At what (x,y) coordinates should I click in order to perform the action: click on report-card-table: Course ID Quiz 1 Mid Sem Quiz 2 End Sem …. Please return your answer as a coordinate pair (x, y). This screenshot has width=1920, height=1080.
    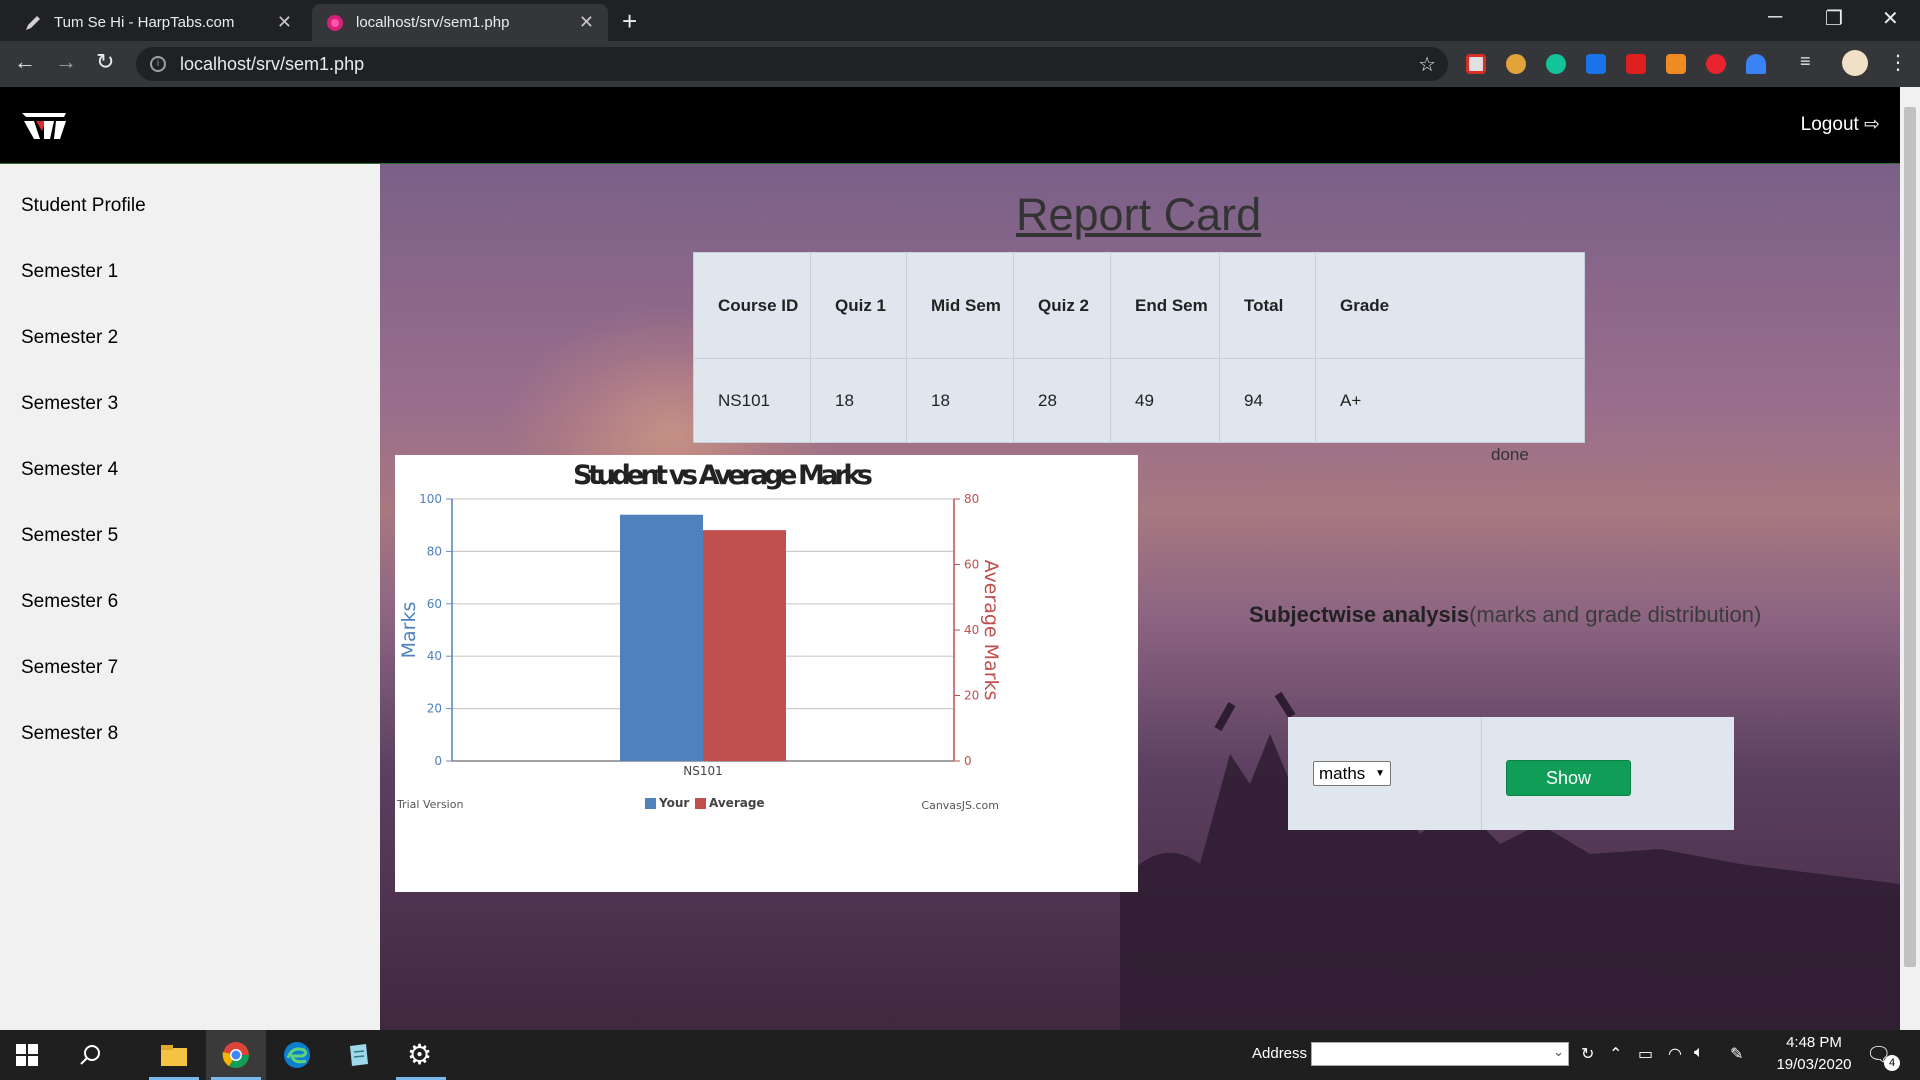
    Looking at the image, I should click on (1139, 347).